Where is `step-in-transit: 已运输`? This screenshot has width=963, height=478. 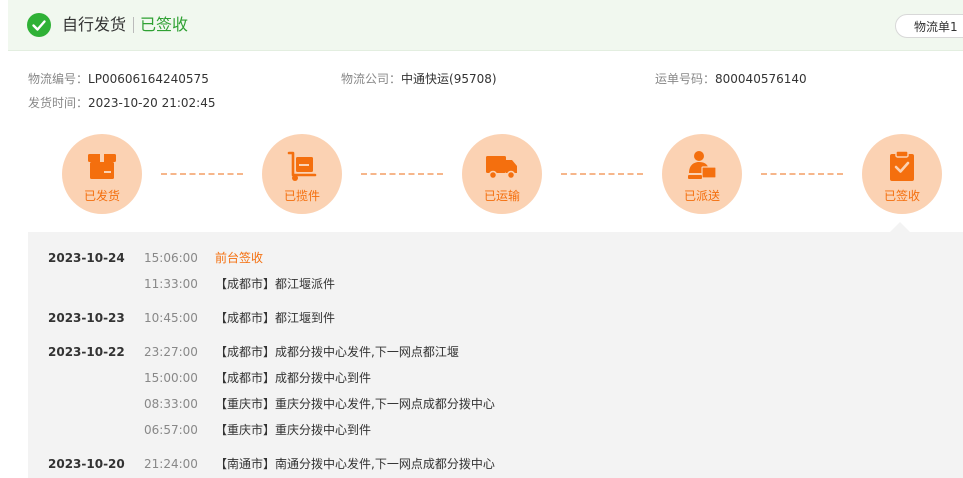
step-in-transit: 已运输 is located at coordinates (502, 174).